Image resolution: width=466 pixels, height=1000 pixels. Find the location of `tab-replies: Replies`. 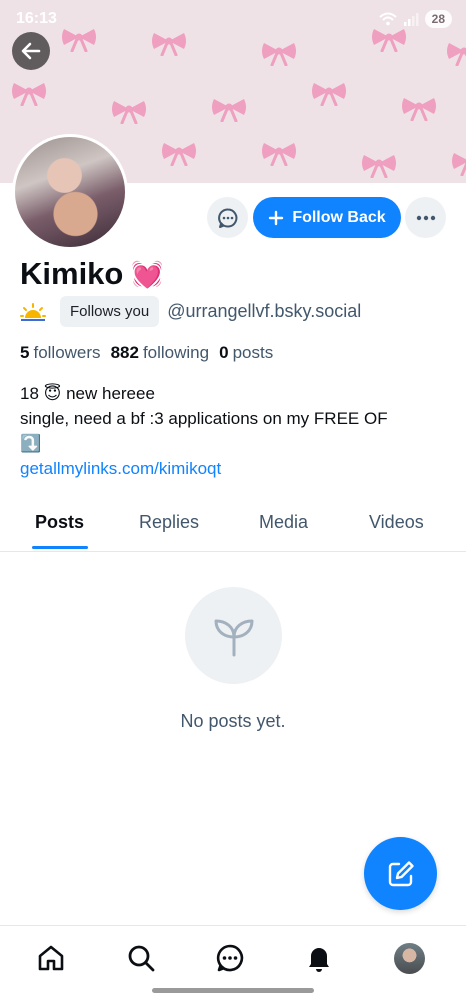

tab-replies: Replies is located at coordinates (169, 522).